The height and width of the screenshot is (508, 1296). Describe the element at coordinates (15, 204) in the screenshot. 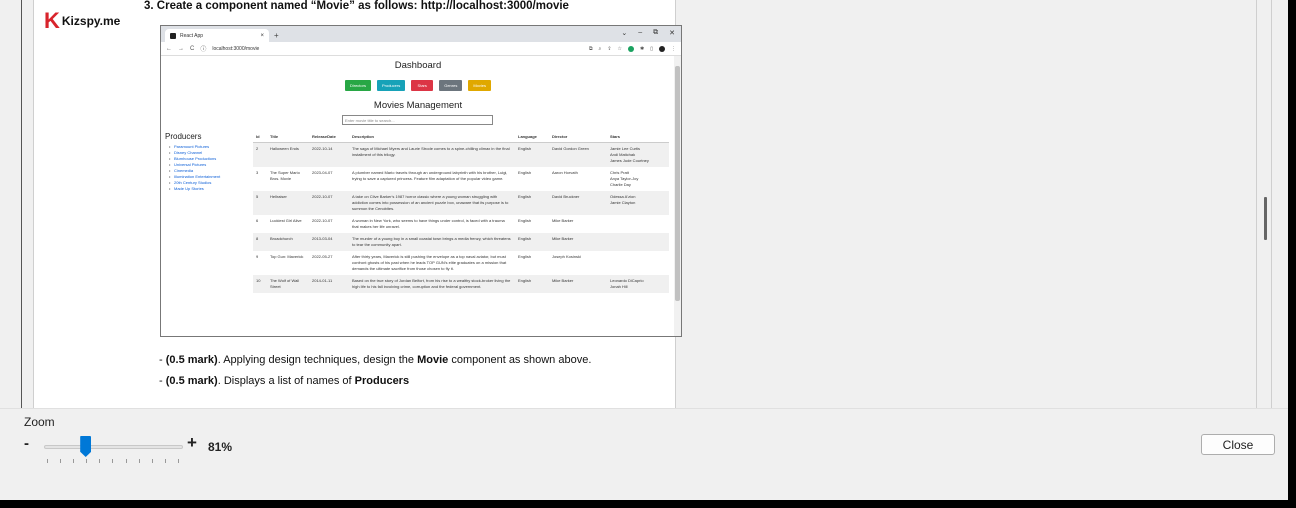

I see `left-margin-strip` at that location.